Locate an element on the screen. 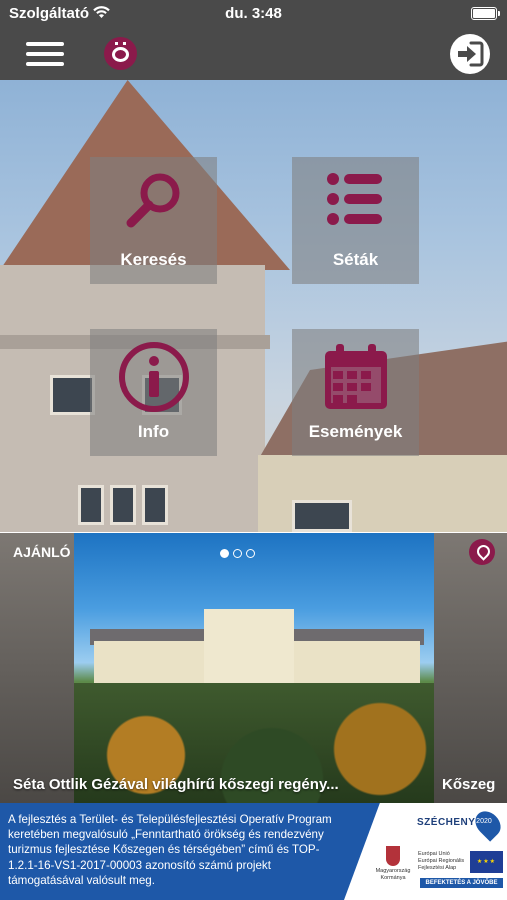  investing-future-banner: BEFEKTETÉS A JÖVŐBE is located at coordinates (461, 883).